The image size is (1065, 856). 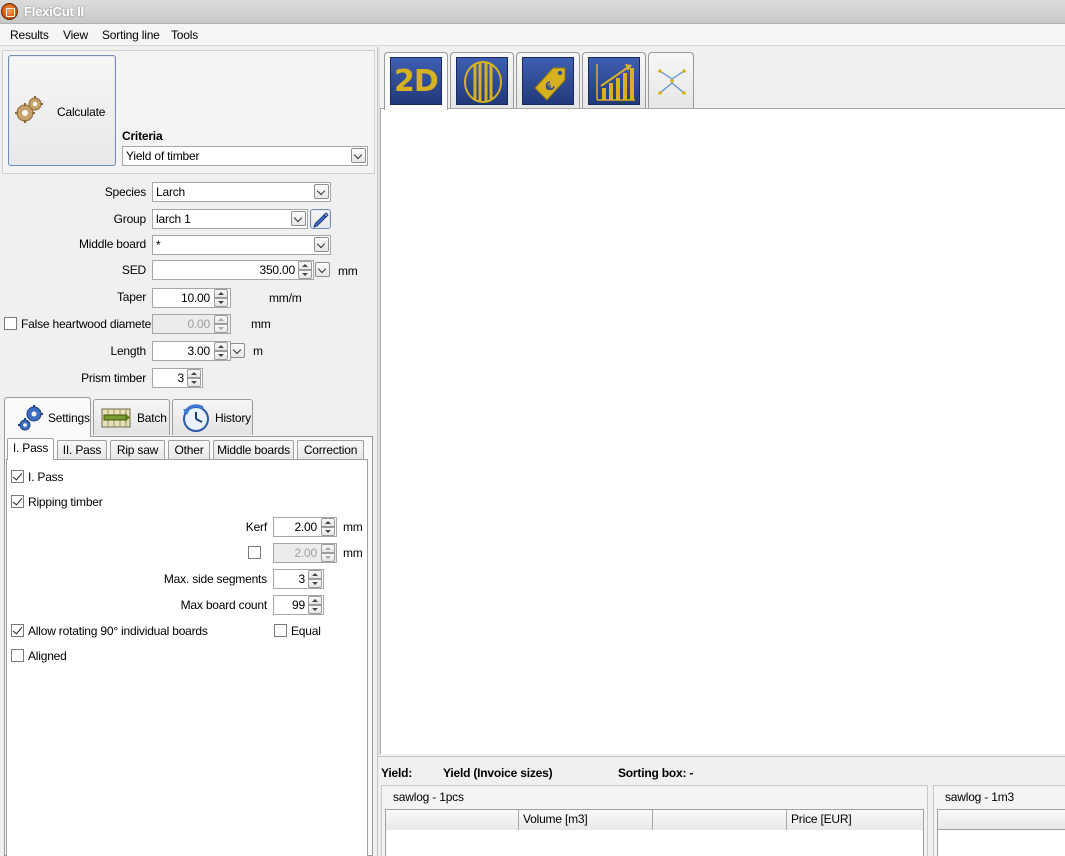 I want to click on menu-bar: Results View Sorting line Tools, so click(x=532, y=35).